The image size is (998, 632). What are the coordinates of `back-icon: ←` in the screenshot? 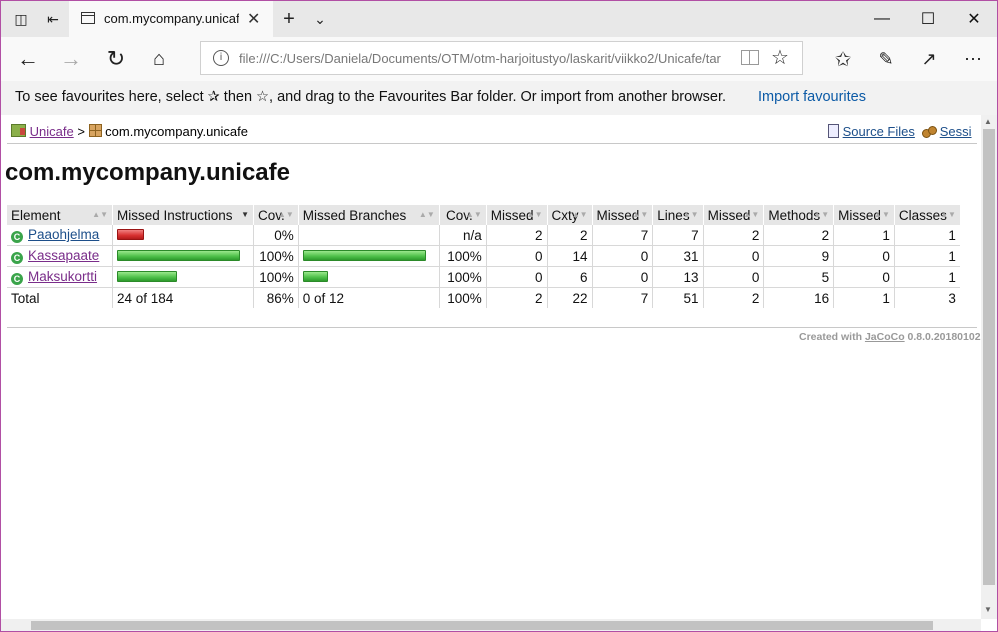 It's located at (28, 59).